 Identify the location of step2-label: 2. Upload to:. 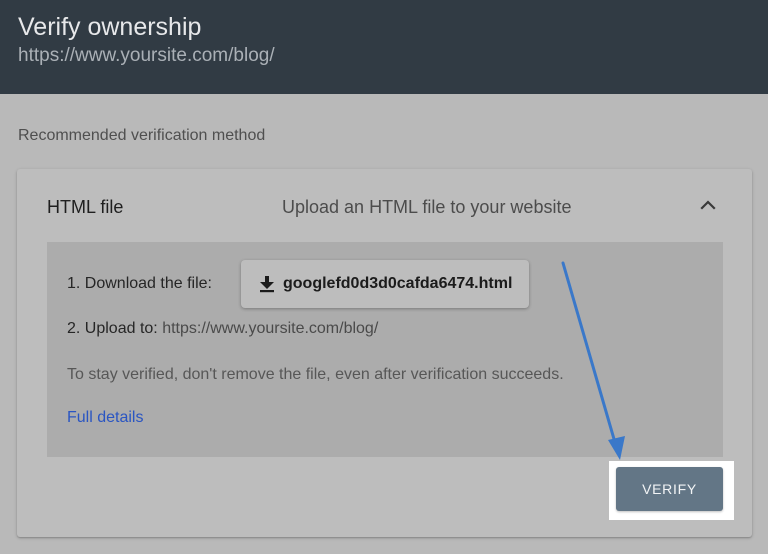
(112, 328).